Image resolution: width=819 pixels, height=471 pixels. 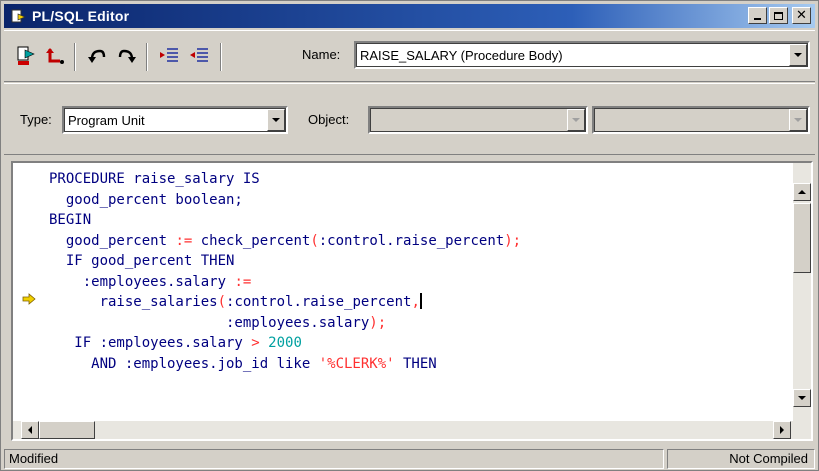 I want to click on scroll-left-button, so click(x=30, y=430).